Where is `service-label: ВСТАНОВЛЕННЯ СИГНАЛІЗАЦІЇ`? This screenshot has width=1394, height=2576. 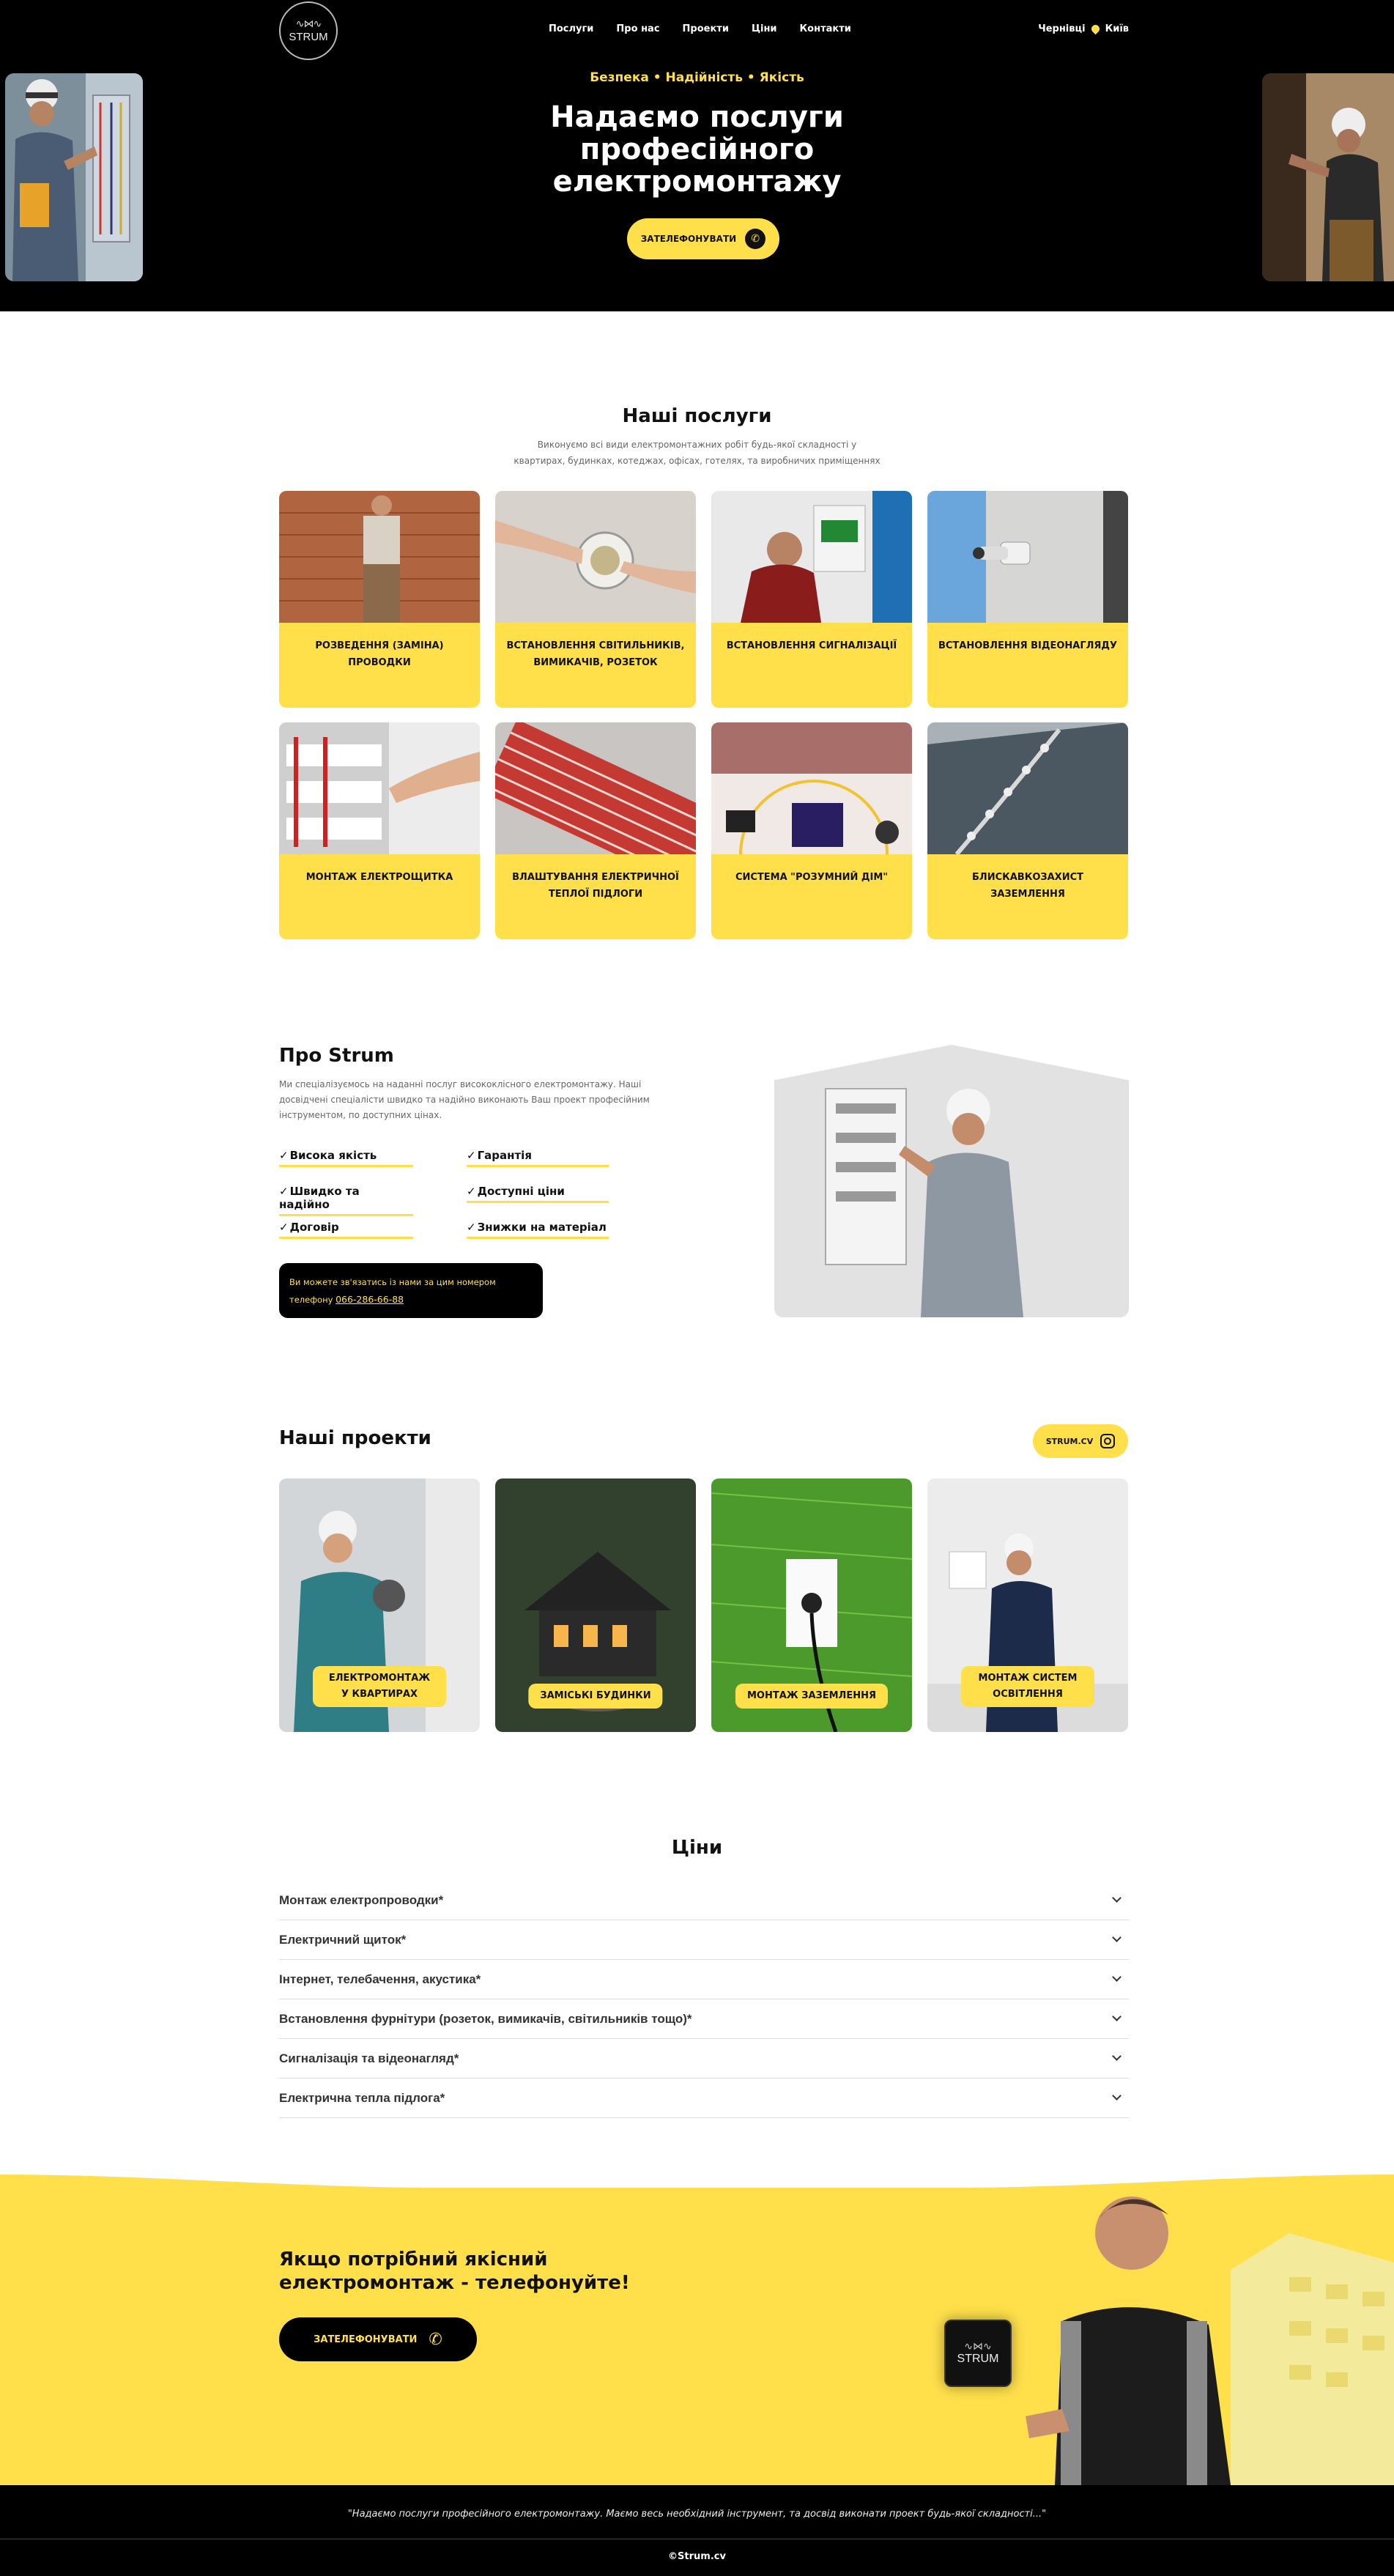
service-label: ВСТАНОВЛЕННЯ СИГНАЛІЗАЦІЇ is located at coordinates (812, 645).